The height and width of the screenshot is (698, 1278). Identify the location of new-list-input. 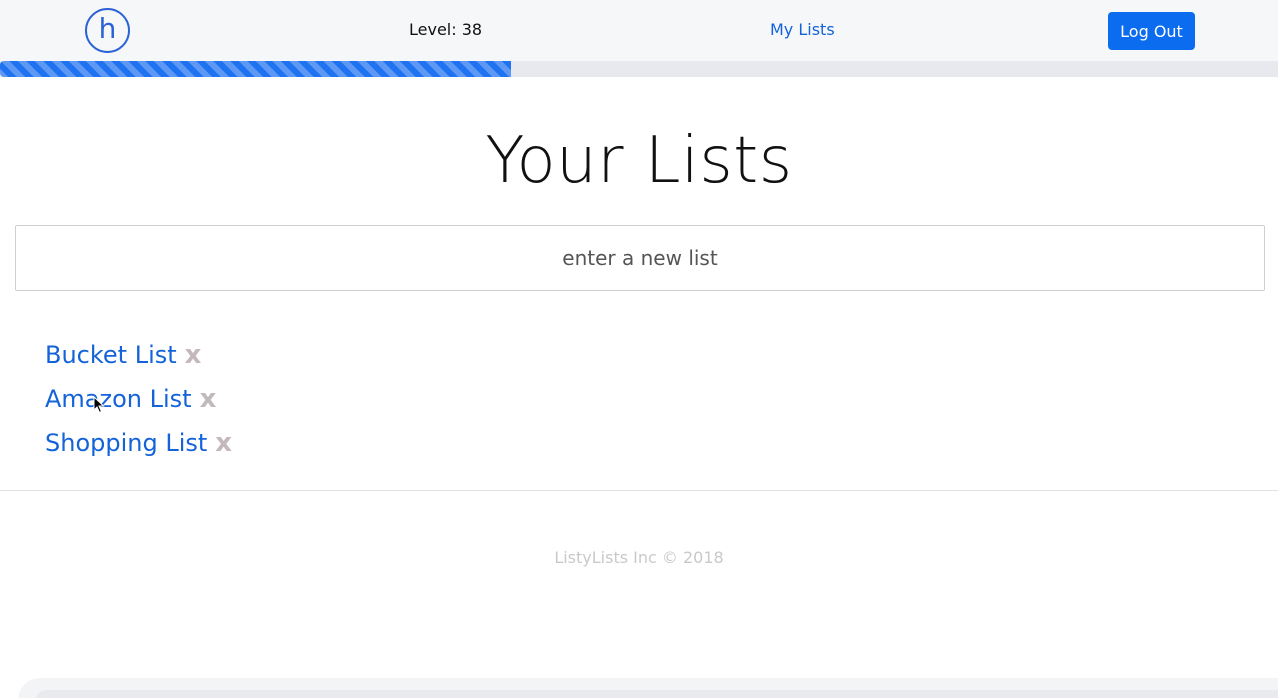
(640, 258).